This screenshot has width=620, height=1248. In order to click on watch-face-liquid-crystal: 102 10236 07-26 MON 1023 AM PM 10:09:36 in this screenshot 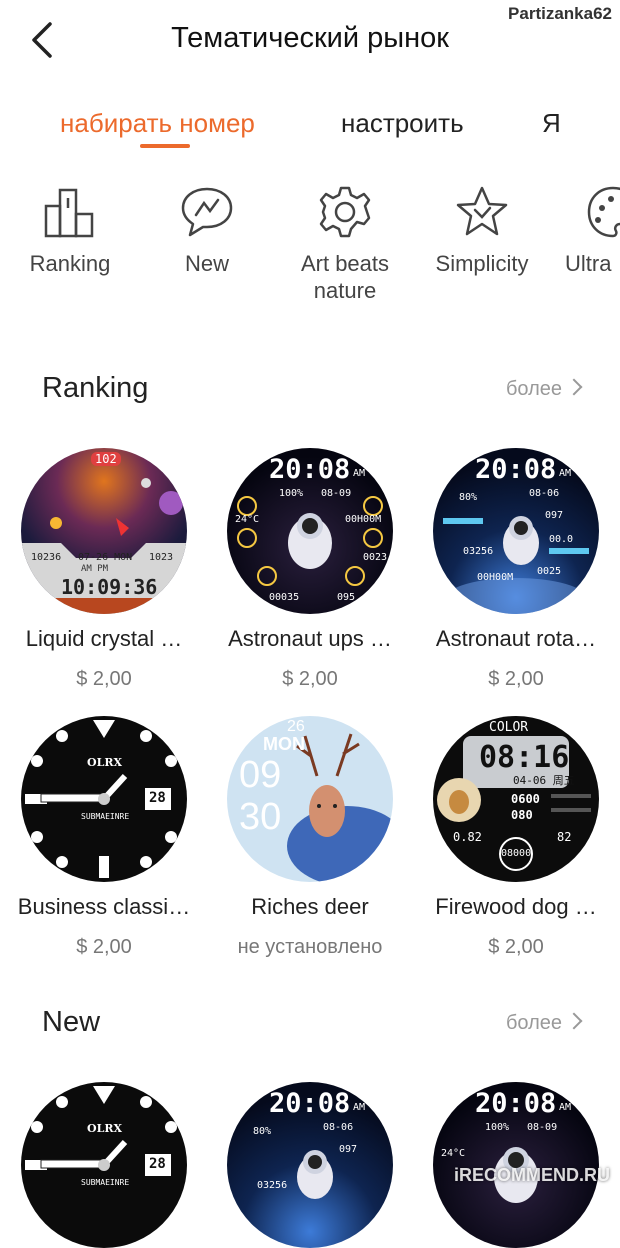, I will do `click(104, 531)`.